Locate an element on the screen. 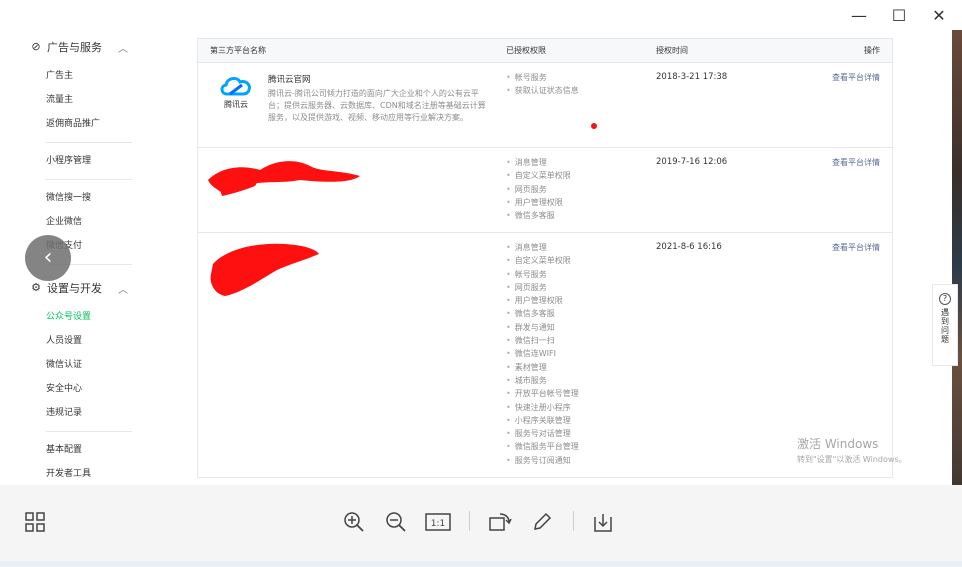 The height and width of the screenshot is (567, 962). sidebar-item-security: 安全中心 is located at coordinates (86, 389).